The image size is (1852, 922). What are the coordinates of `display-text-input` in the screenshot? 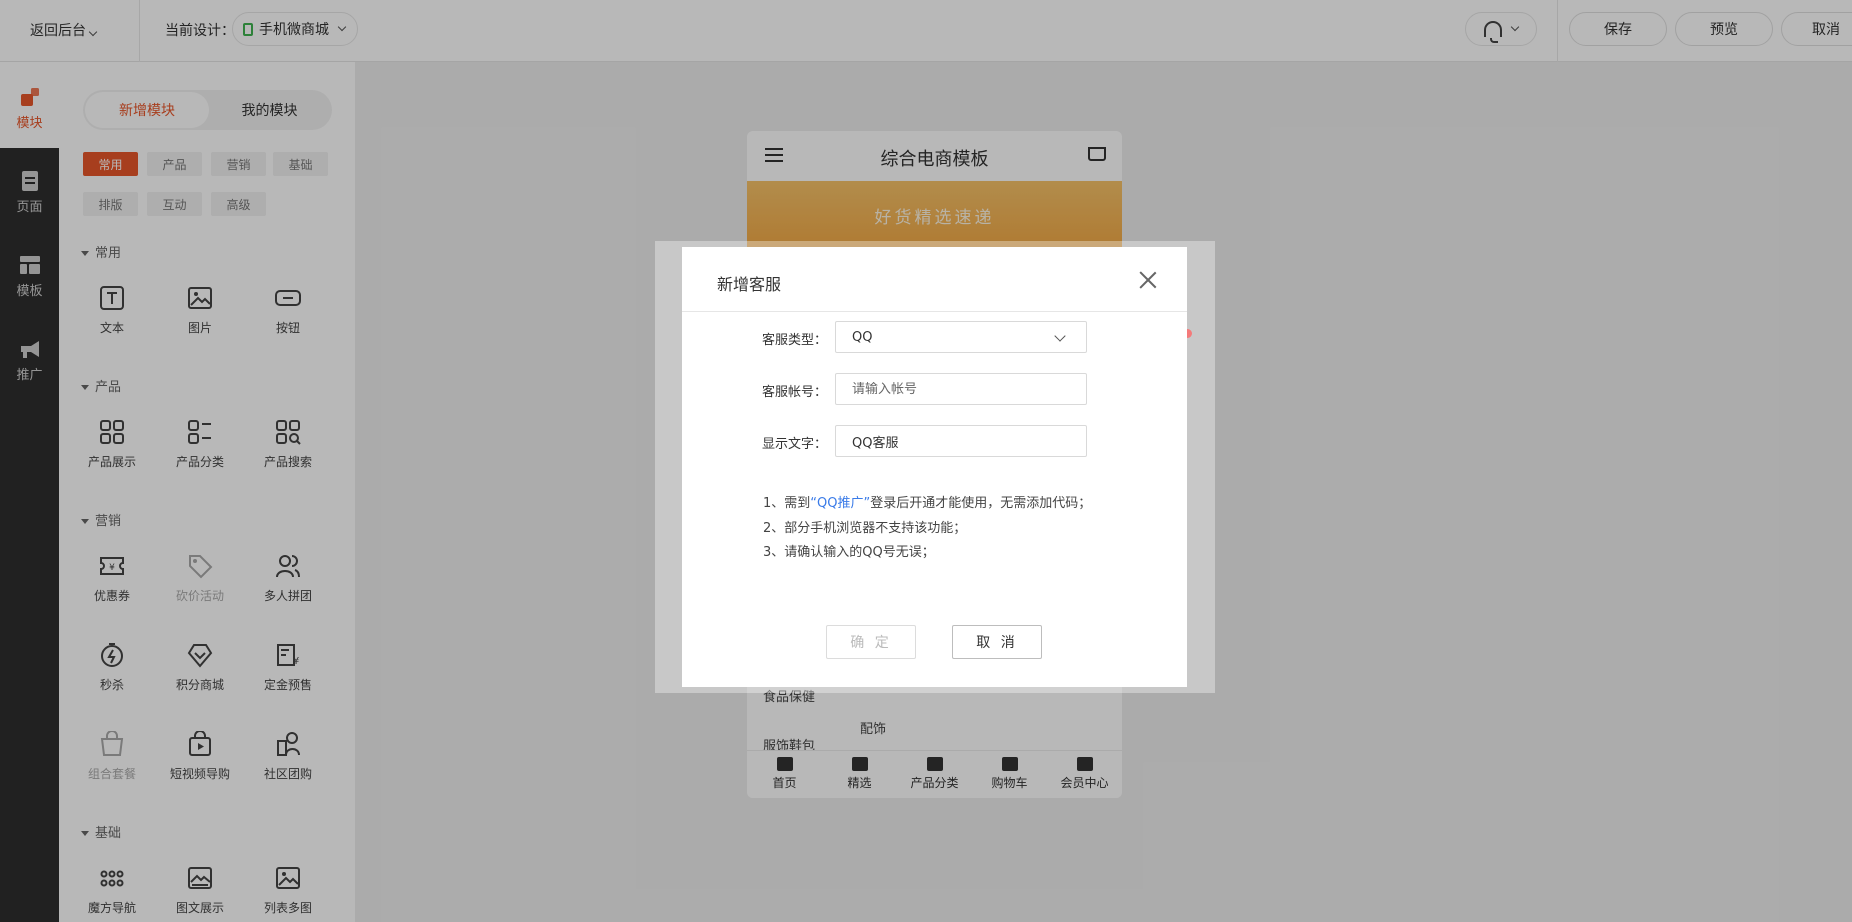 It's located at (961, 441).